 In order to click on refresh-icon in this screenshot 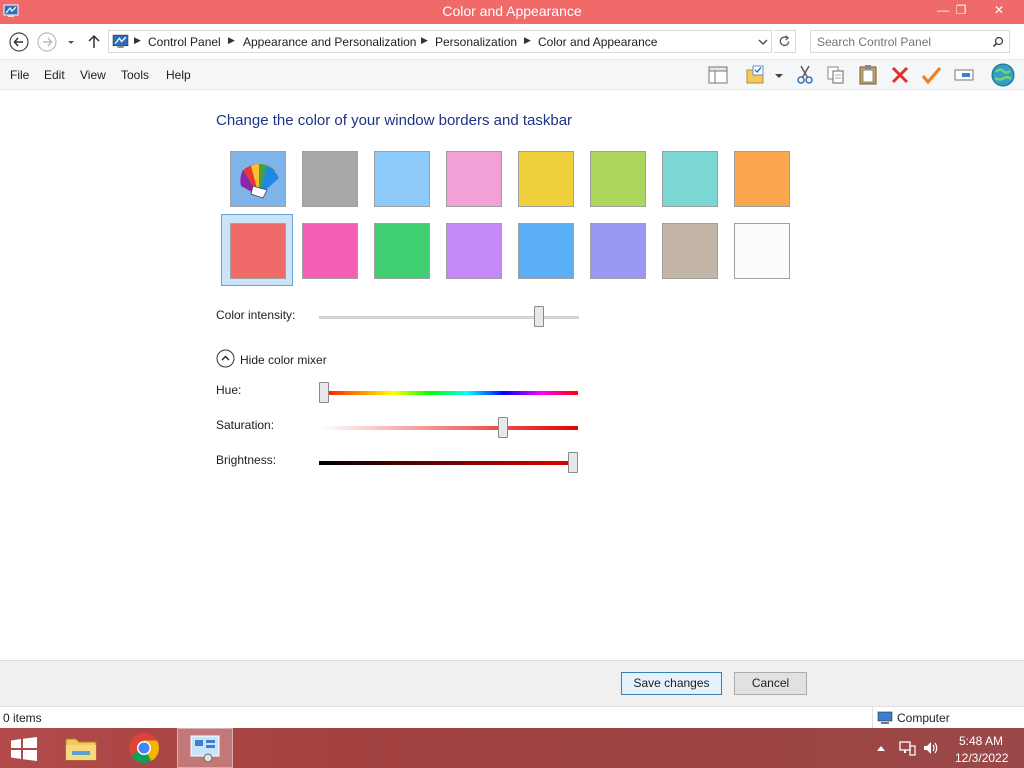, I will do `click(784, 41)`.